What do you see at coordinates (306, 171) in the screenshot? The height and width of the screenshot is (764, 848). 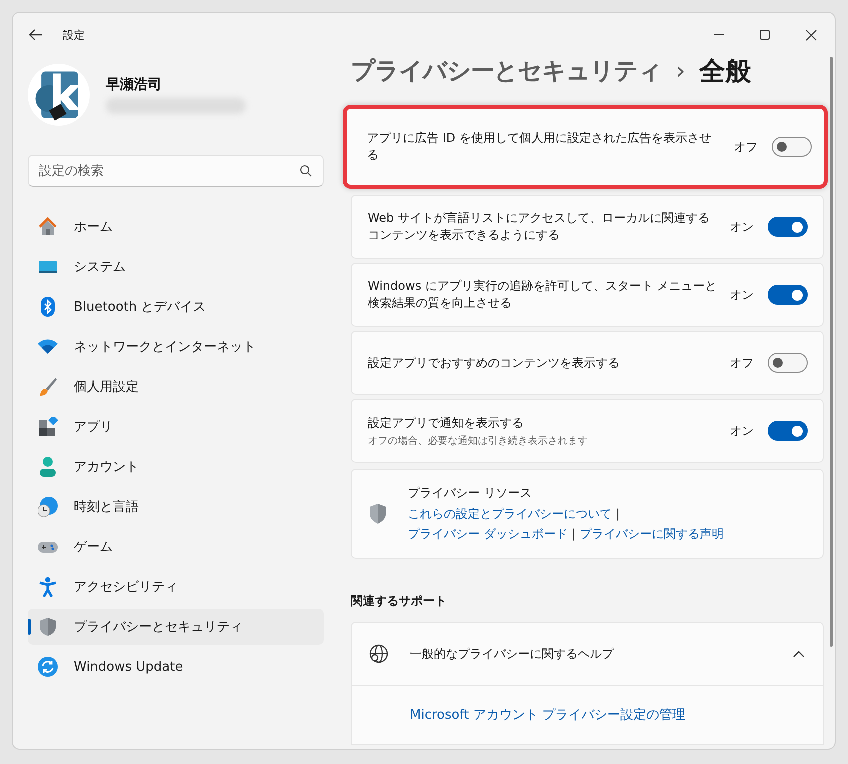 I see `search-icon` at bounding box center [306, 171].